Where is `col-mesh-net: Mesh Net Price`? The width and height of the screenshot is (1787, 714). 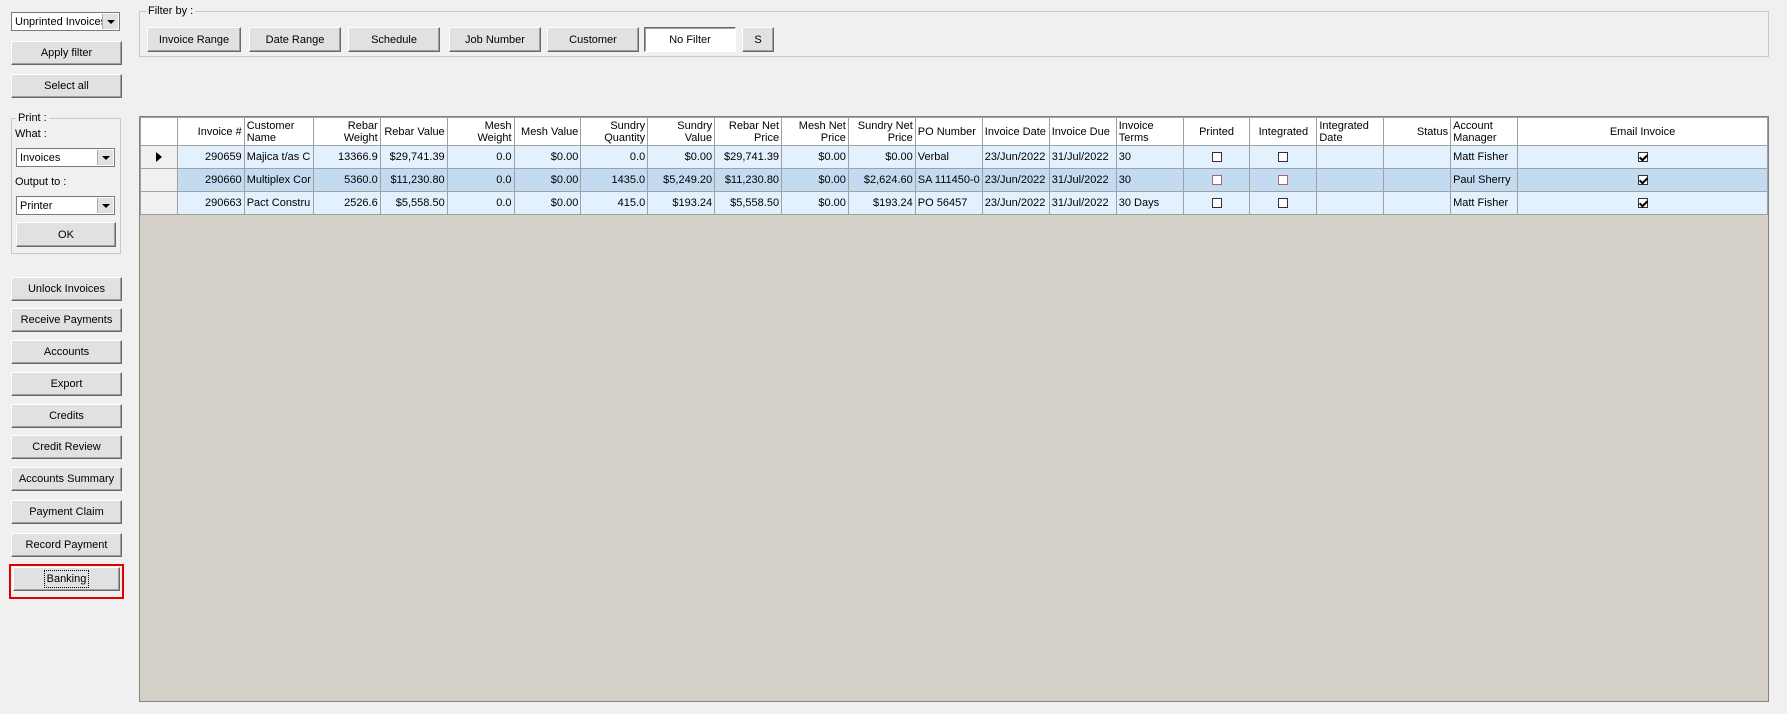 col-mesh-net: Mesh Net Price is located at coordinates (815, 131).